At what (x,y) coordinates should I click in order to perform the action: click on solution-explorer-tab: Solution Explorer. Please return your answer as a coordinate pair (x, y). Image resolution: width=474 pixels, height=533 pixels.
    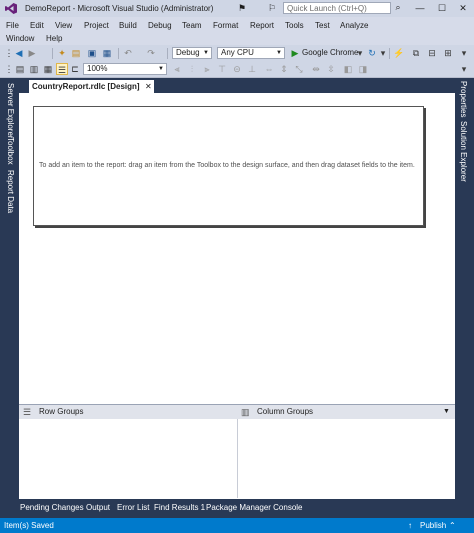
    Looking at the image, I should click on (463, 151).